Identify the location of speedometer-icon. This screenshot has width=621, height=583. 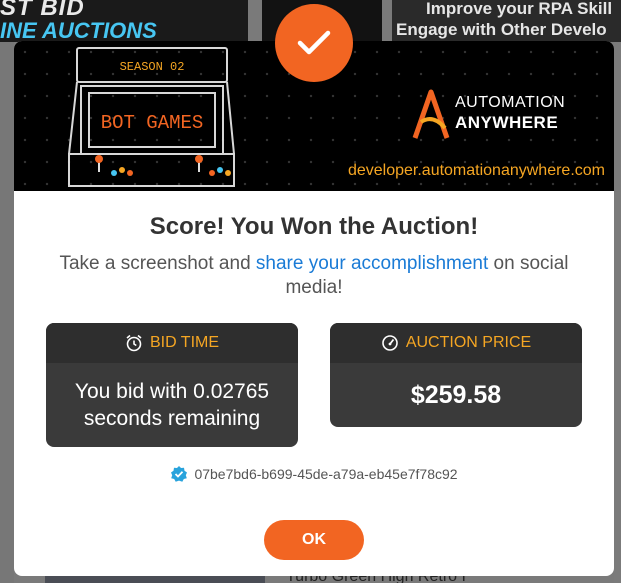
(390, 343).